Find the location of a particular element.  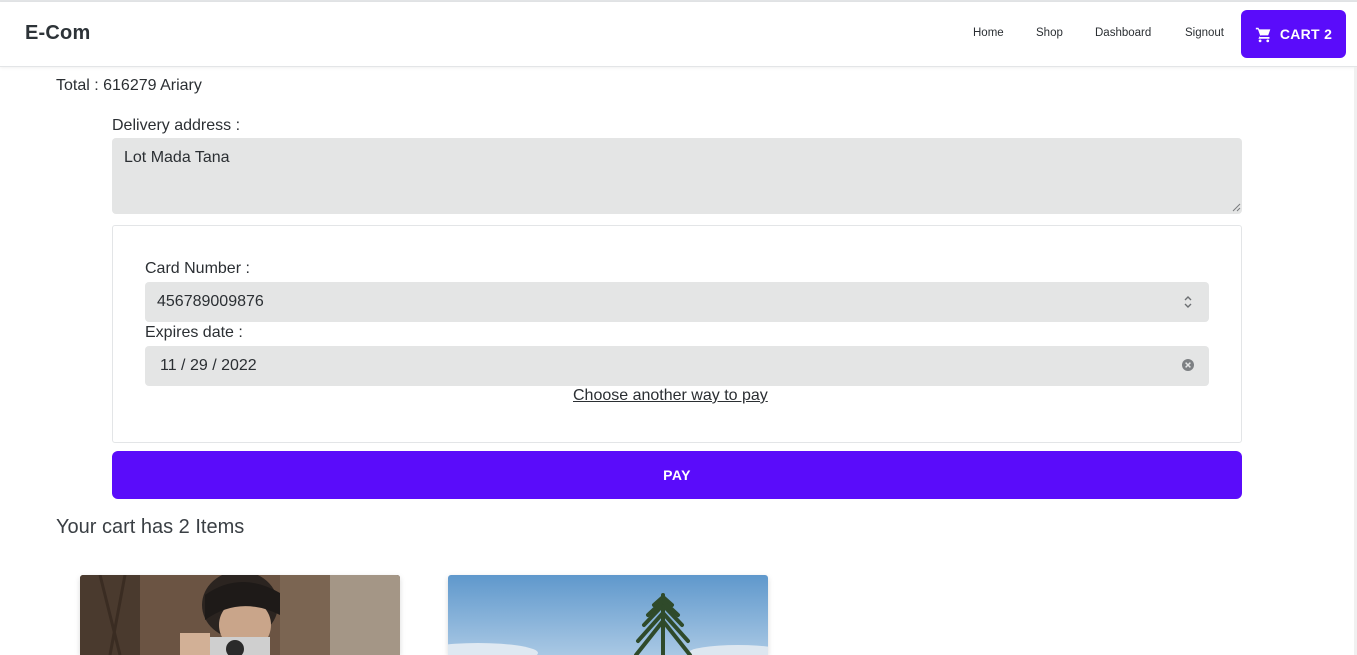

delivery-address-input: Lot Mada Tana is located at coordinates (677, 176).